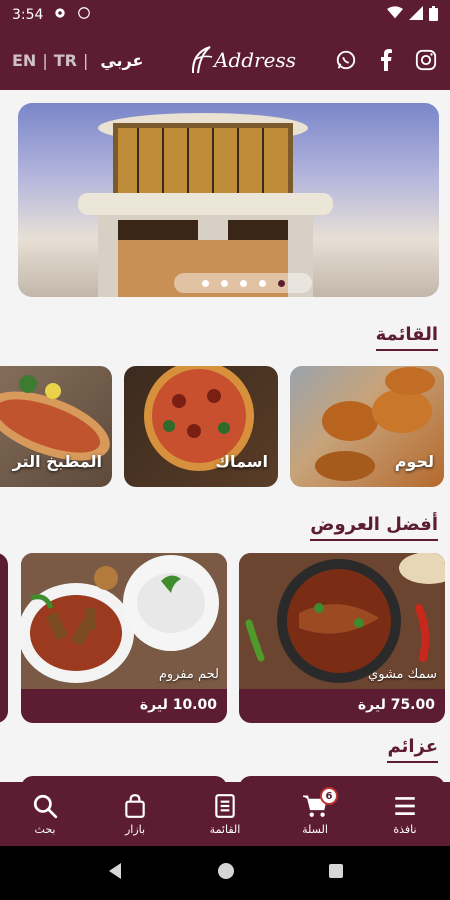 The height and width of the screenshot is (900, 450). Describe the element at coordinates (135, 805) in the screenshot. I see `shopping-bag-icon` at that location.